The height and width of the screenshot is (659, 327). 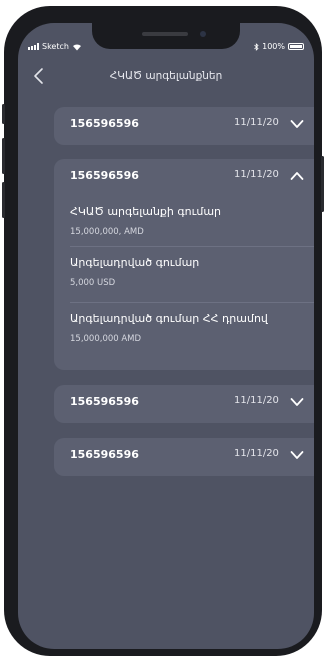 What do you see at coordinates (192, 272) in the screenshot?
I see `detail-block: Արգելադրված գումար 5,000 USD` at bounding box center [192, 272].